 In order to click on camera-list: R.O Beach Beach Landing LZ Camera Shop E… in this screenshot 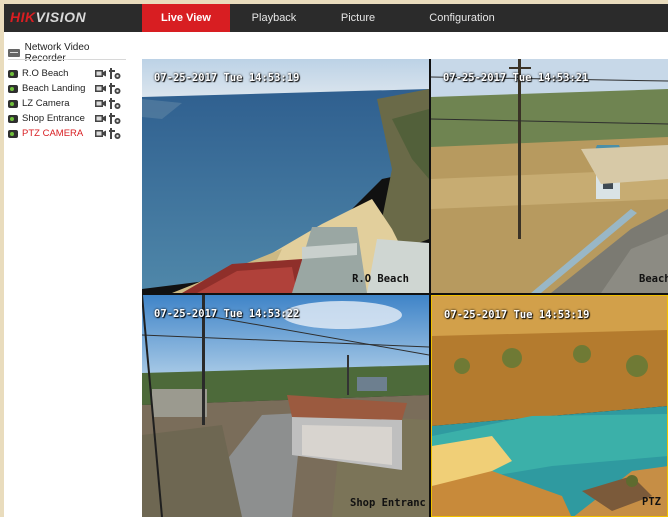, I will do `click(69, 103)`.